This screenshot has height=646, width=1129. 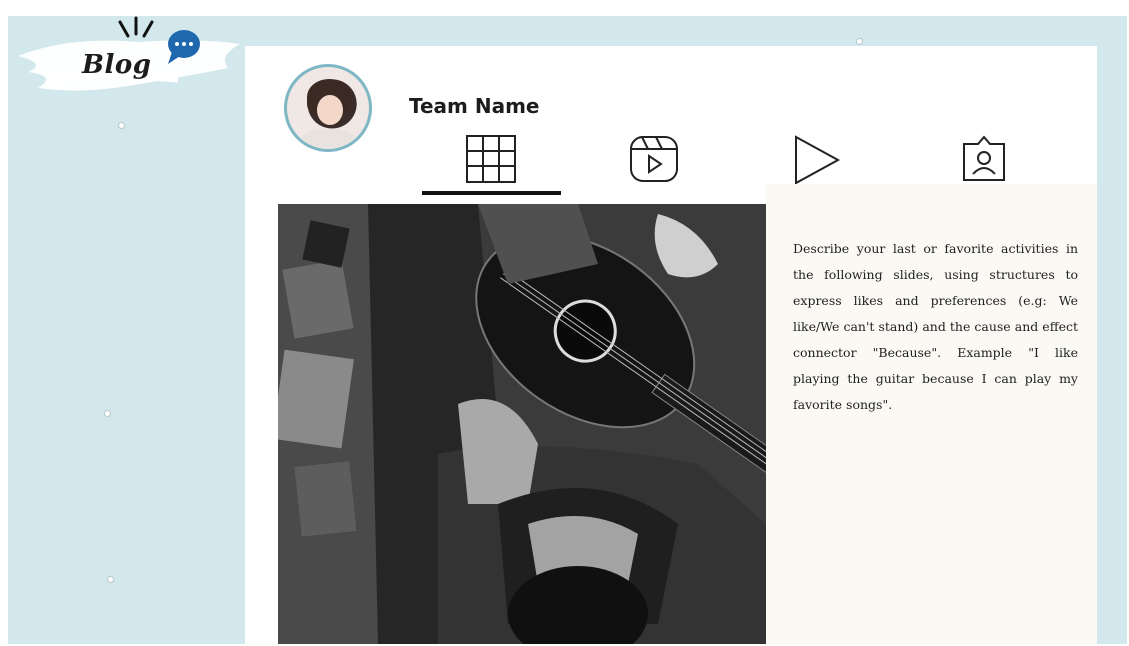 What do you see at coordinates (328, 108) in the screenshot?
I see `avatar` at bounding box center [328, 108].